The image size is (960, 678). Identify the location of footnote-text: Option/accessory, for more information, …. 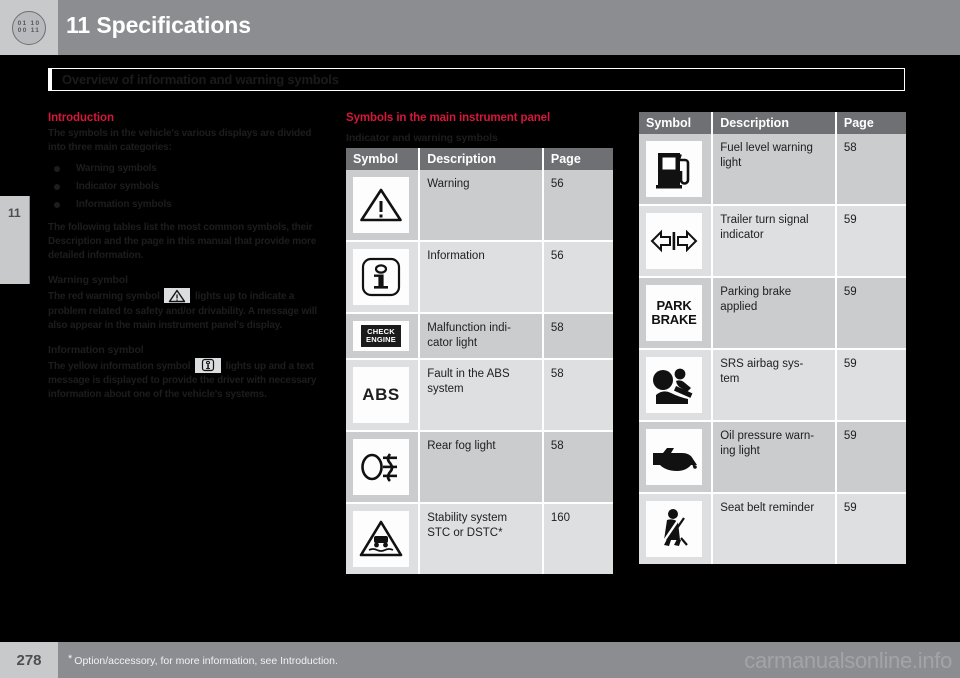
(206, 661).